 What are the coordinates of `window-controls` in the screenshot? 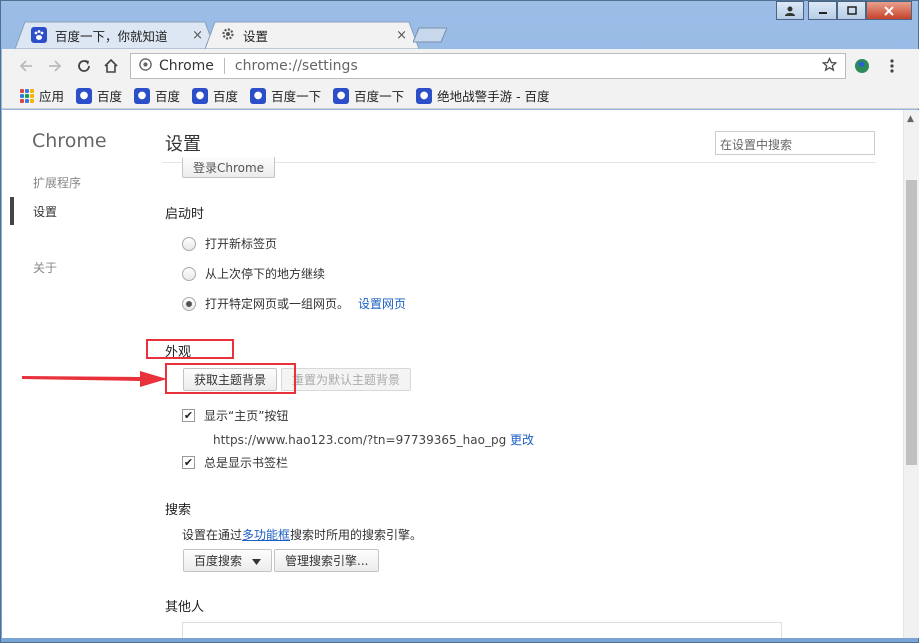 It's located at (844, 10).